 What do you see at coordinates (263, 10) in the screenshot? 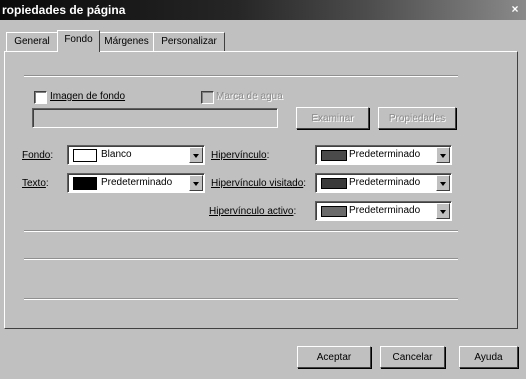
I see `title-bar: ropiedades de página ×` at bounding box center [263, 10].